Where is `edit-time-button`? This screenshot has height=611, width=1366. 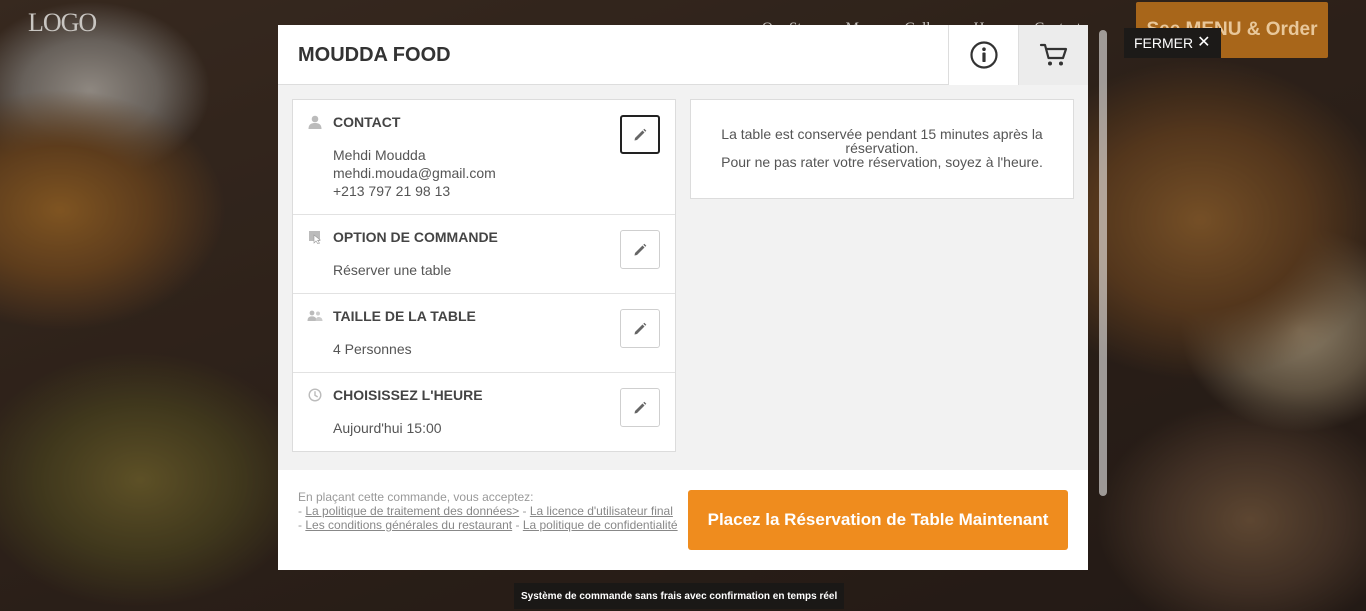 edit-time-button is located at coordinates (640, 407).